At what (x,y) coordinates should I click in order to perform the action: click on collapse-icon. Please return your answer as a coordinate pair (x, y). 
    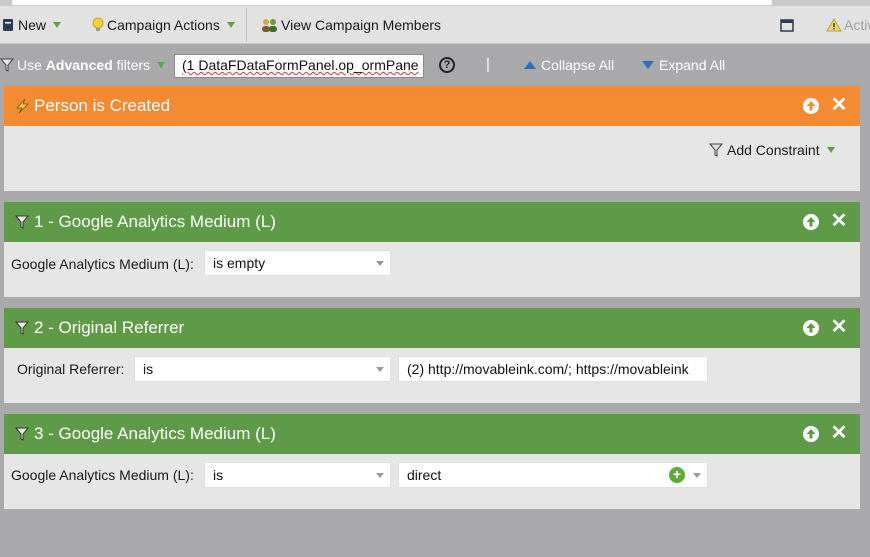
    Looking at the image, I should click on (530, 65).